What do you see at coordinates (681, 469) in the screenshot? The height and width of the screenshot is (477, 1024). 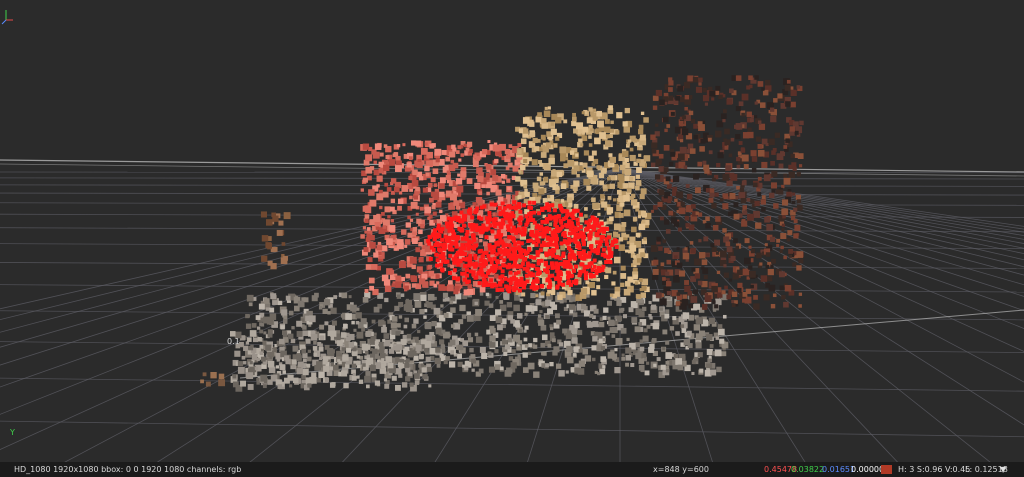 I see `pixel-coordinates: x=848 y=600` at bounding box center [681, 469].